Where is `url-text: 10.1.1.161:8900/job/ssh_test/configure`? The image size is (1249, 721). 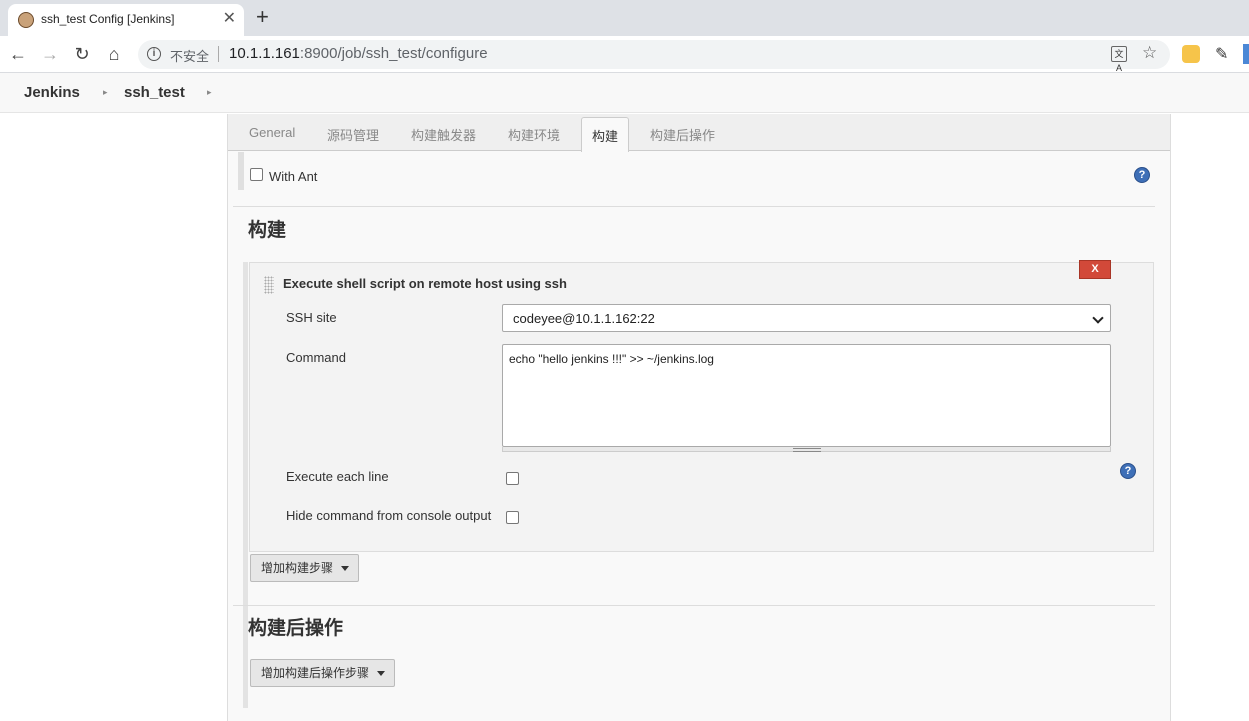
url-text: 10.1.1.161:8900/job/ssh_test/configure is located at coordinates (358, 53).